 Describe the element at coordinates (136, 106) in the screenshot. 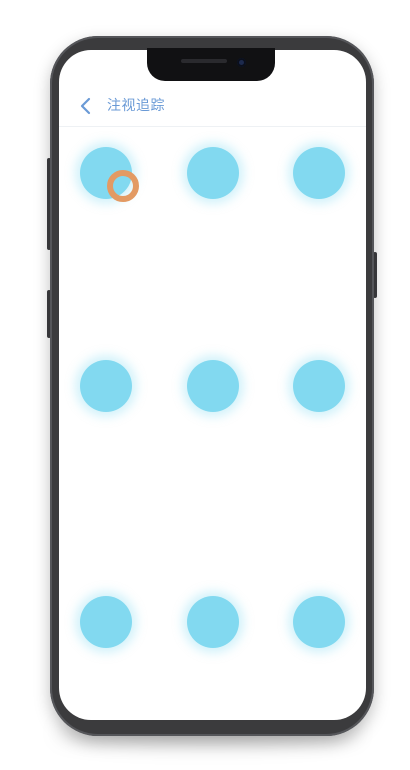

I see `page-title: 注视追踪` at that location.